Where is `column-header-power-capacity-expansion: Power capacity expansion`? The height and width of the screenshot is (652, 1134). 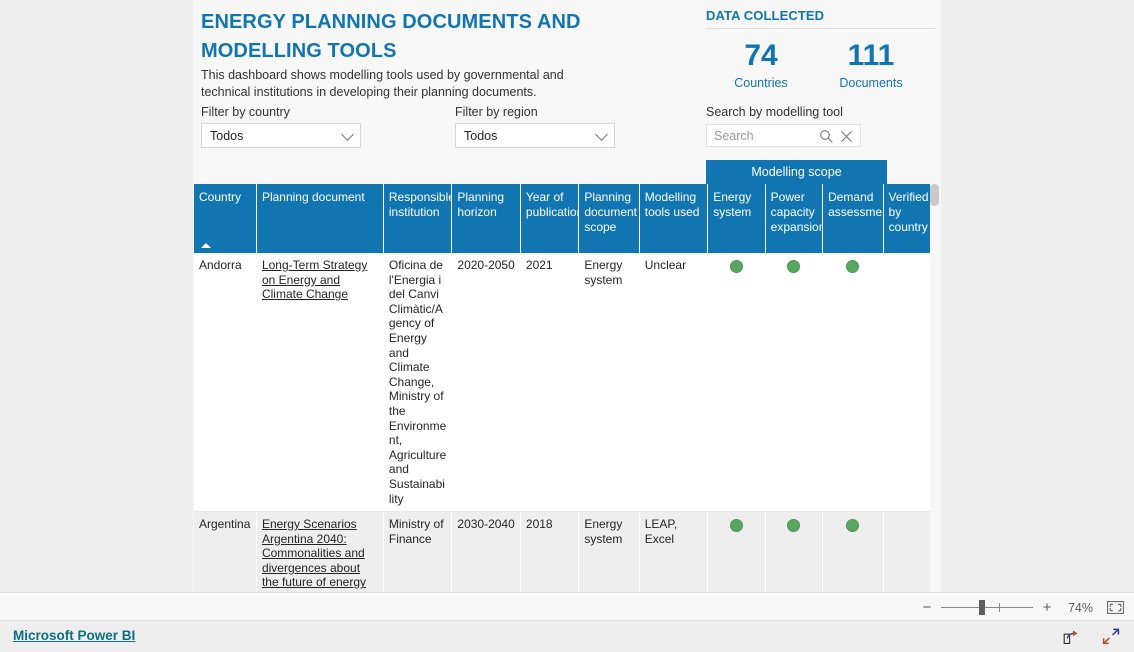
column-header-power-capacity-expansion: Power capacity expansion is located at coordinates (795, 218).